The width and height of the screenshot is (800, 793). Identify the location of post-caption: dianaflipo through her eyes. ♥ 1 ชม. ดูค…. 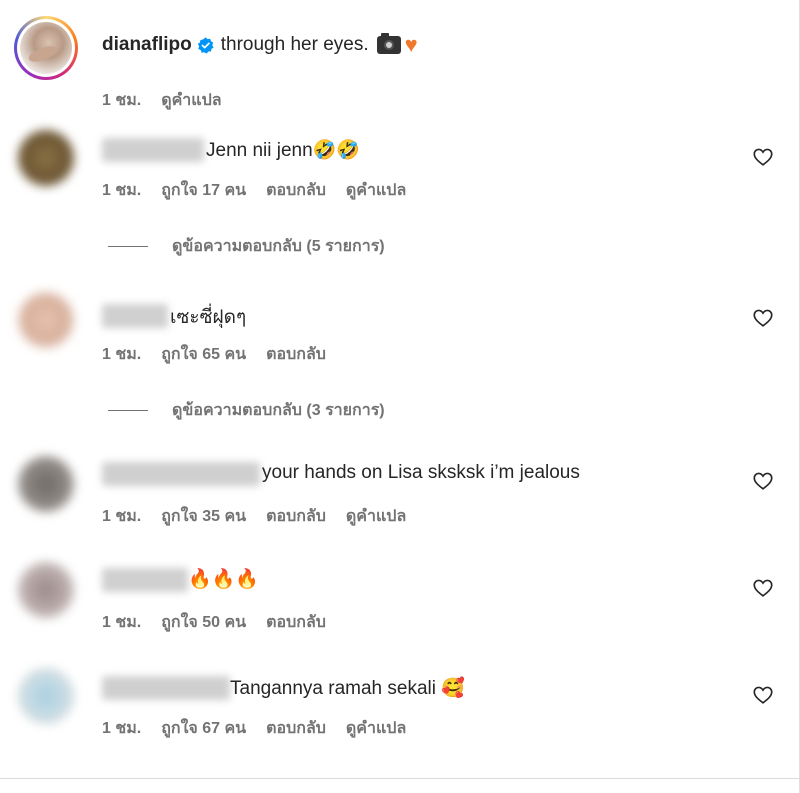
(394, 62).